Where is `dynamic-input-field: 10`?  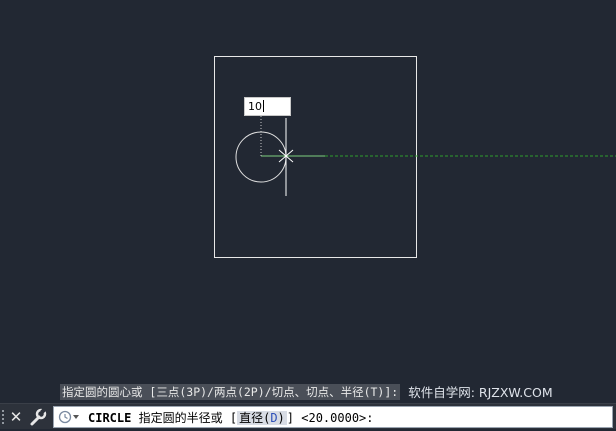 dynamic-input-field: 10 is located at coordinates (267, 106).